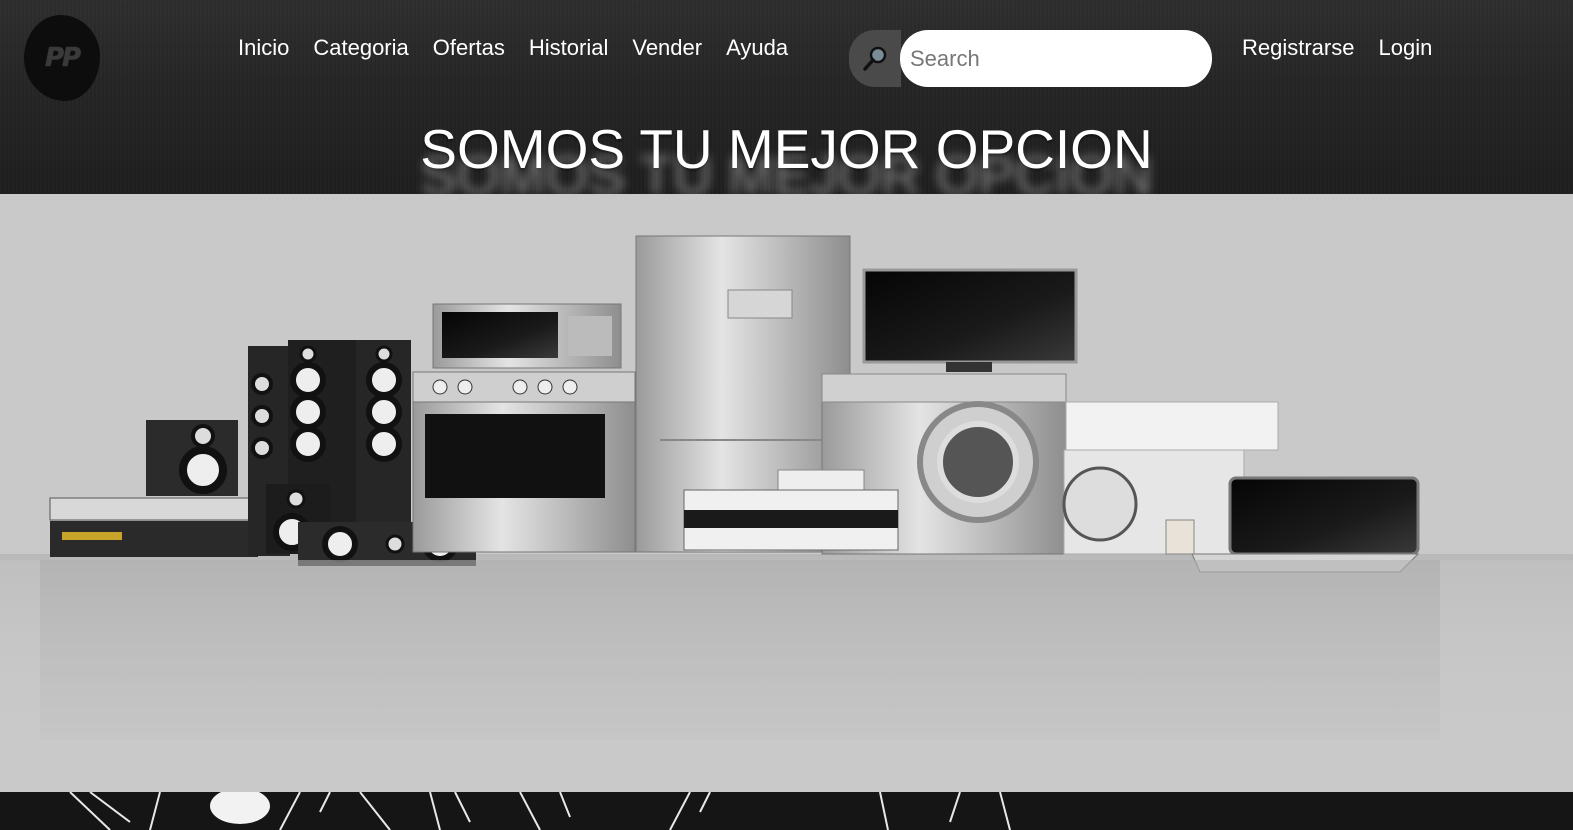 Image resolution: width=1573 pixels, height=830 pixels. What do you see at coordinates (263, 48) in the screenshot?
I see `nav-inicio: Inicio` at bounding box center [263, 48].